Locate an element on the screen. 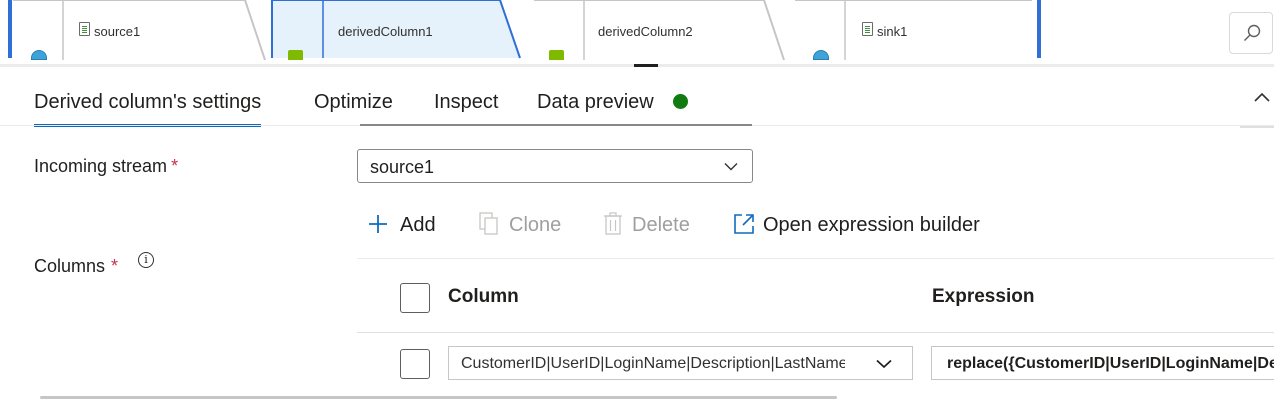 The image size is (1274, 399). incoming-stream-label-text: Incoming stream is located at coordinates (101, 166).